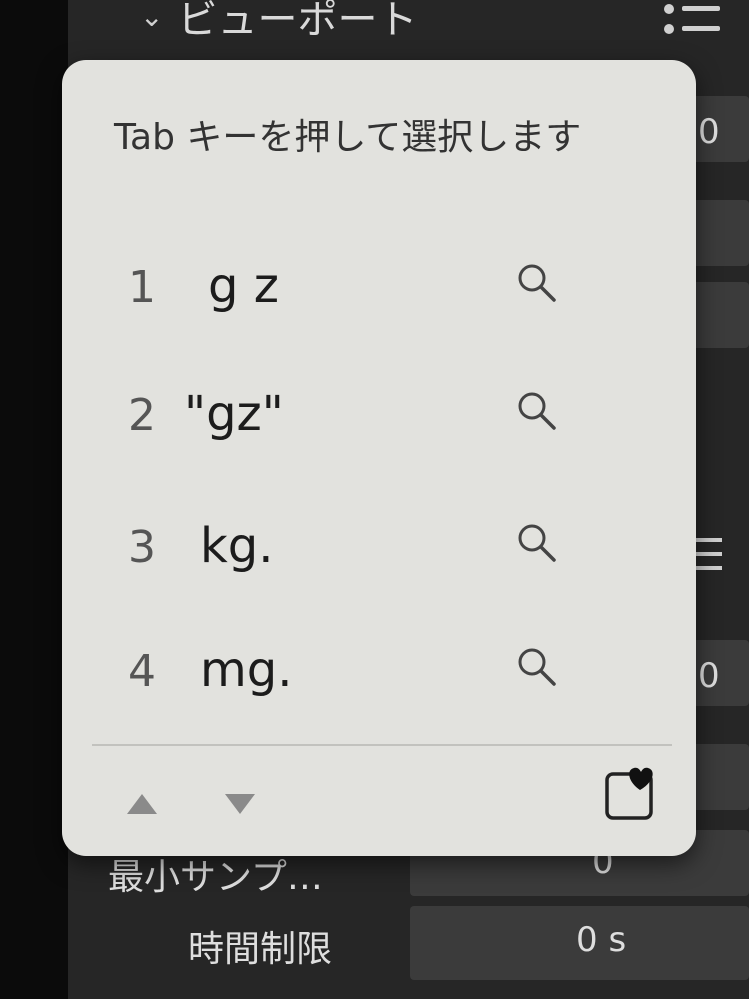 The width and height of the screenshot is (749, 999). I want to click on popup-title: Tab キーを押して選択します, so click(348, 137).